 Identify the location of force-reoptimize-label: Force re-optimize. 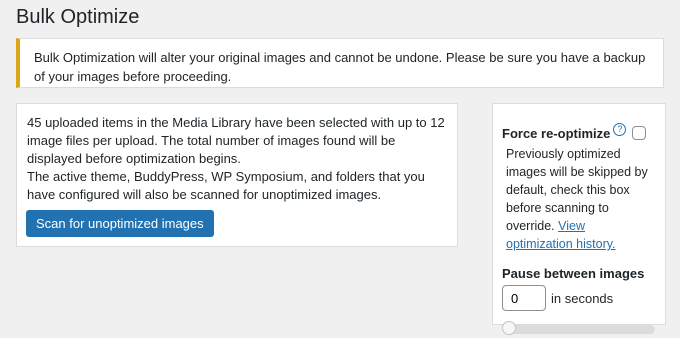
(556, 133).